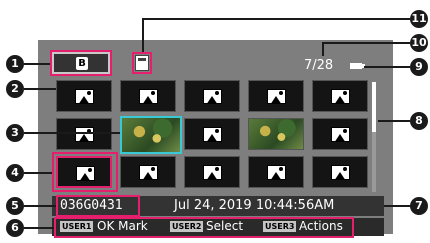 The height and width of the screenshot is (243, 430). Describe the element at coordinates (15, 228) in the screenshot. I see `callout-marker-6: 6` at that location.